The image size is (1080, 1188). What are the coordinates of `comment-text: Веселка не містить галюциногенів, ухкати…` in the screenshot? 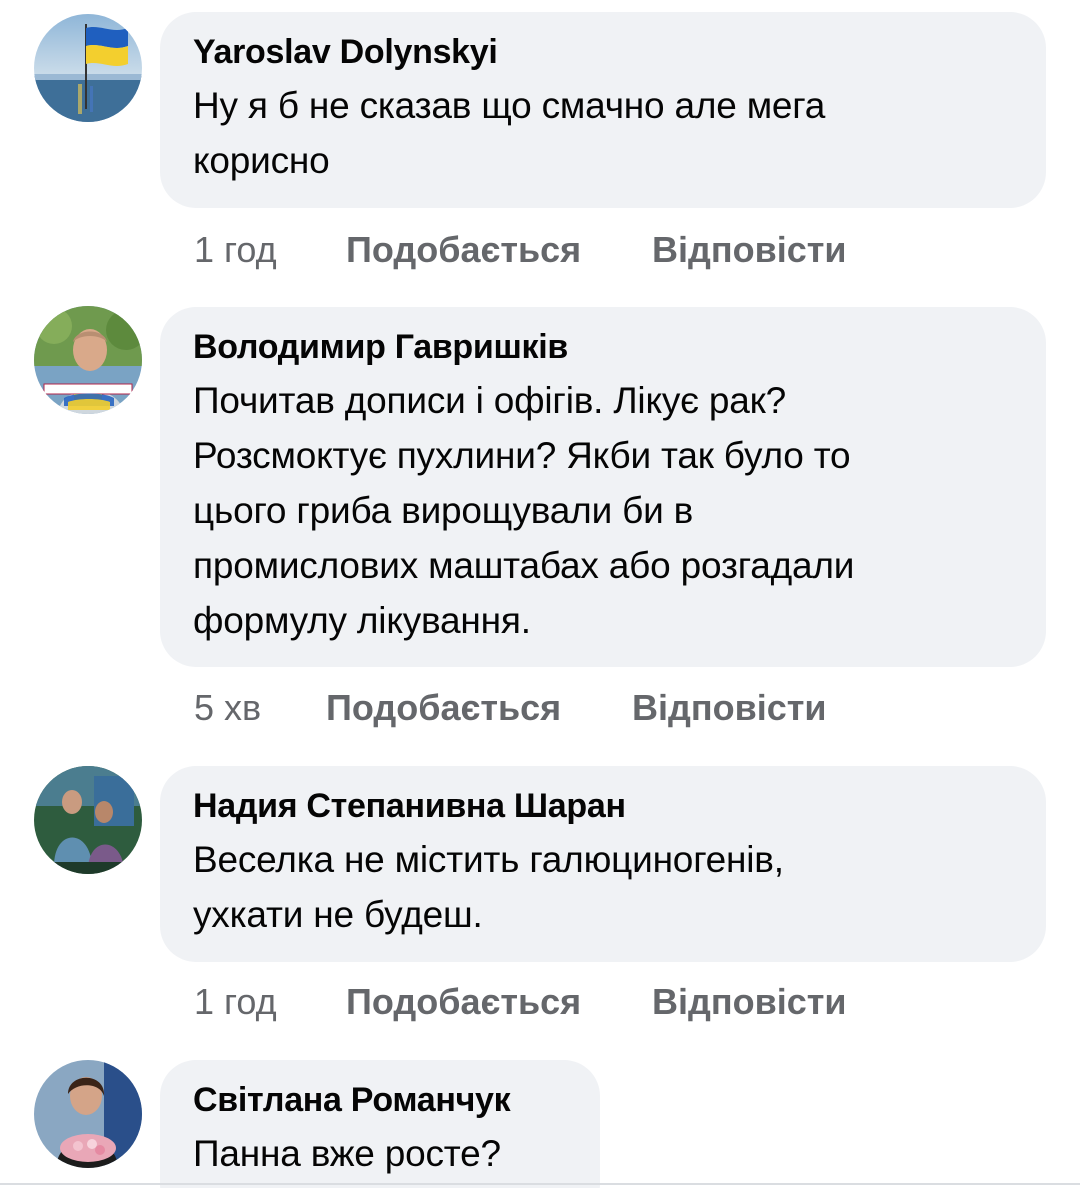 It's located at (488, 887).